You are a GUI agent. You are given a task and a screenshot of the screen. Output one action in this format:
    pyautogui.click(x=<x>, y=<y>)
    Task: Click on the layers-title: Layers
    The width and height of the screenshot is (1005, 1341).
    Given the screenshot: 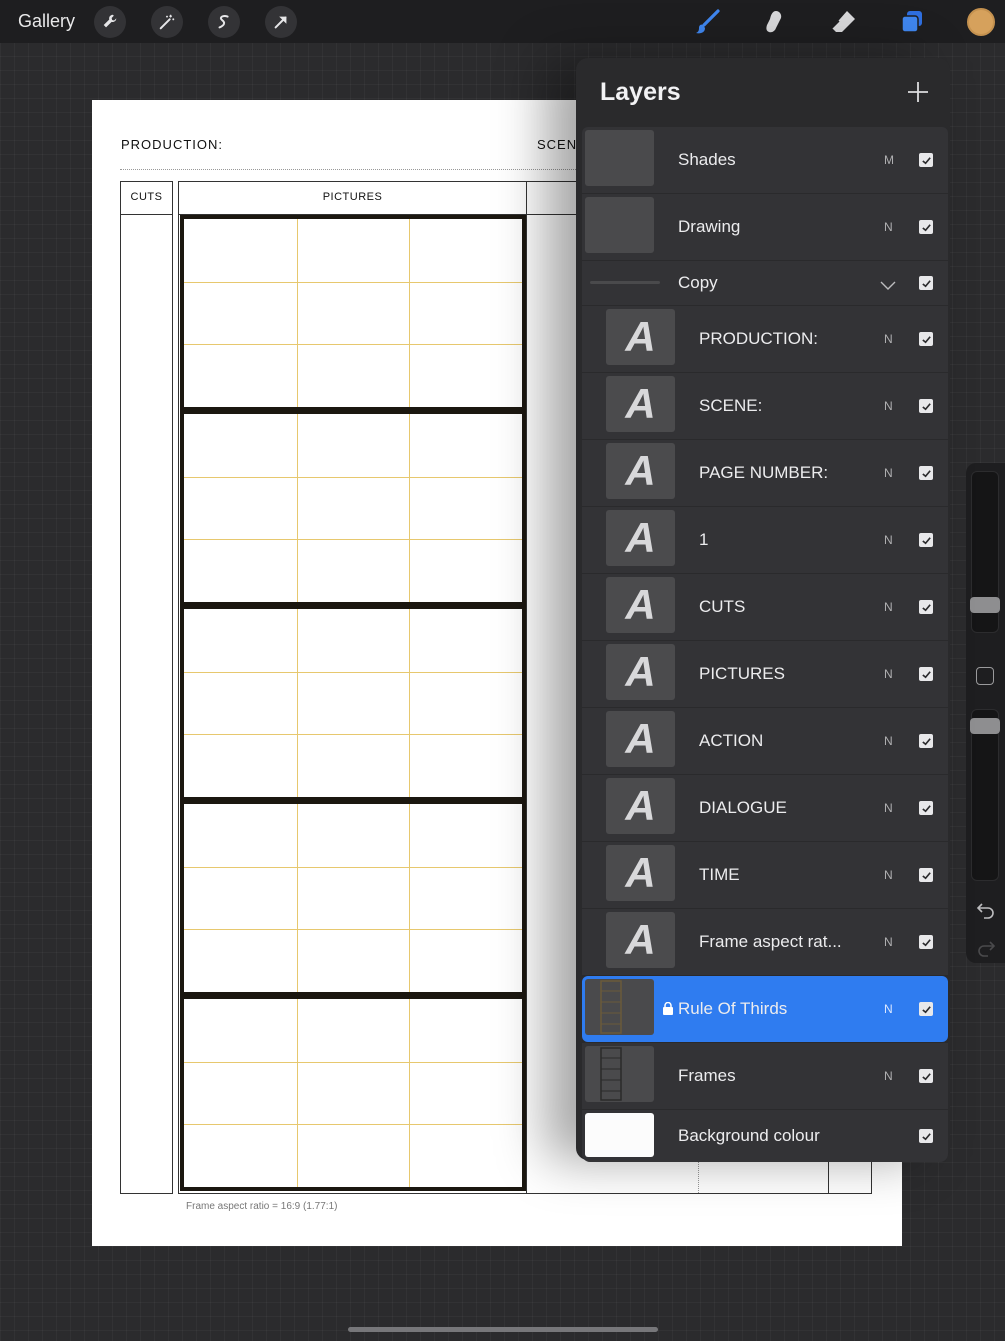 What is the action you would take?
    pyautogui.click(x=640, y=92)
    